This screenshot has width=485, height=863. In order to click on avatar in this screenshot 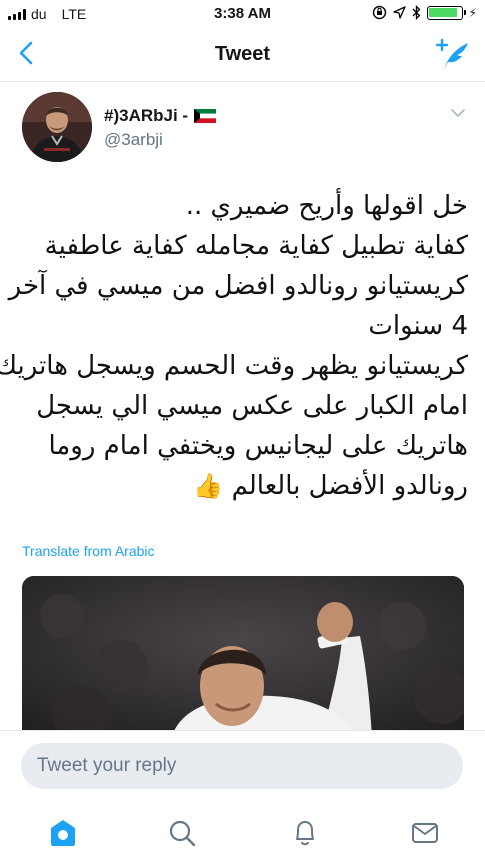, I will do `click(57, 127)`.